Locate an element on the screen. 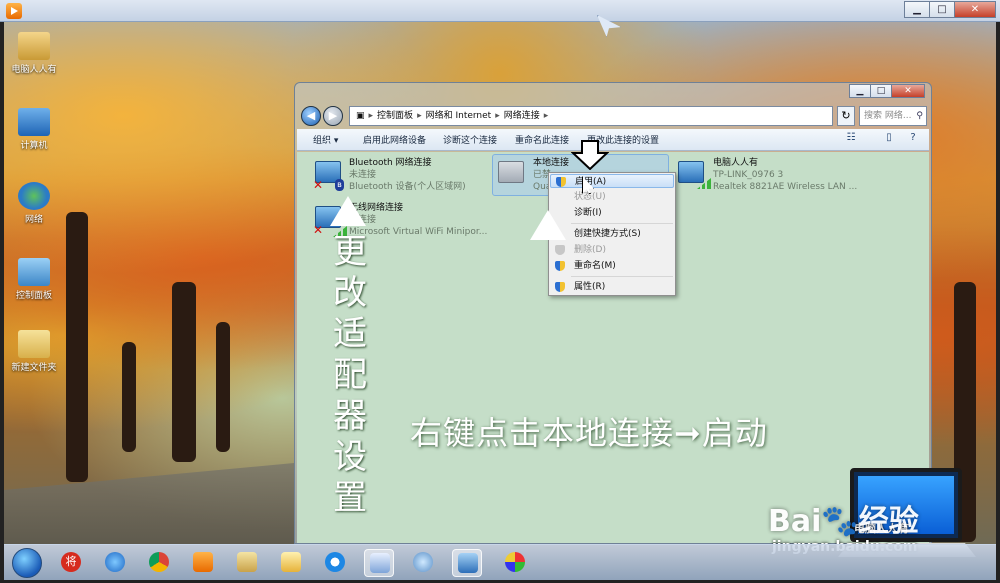 This screenshot has height=583, width=1000. search-icon: ⚲ is located at coordinates (919, 116).